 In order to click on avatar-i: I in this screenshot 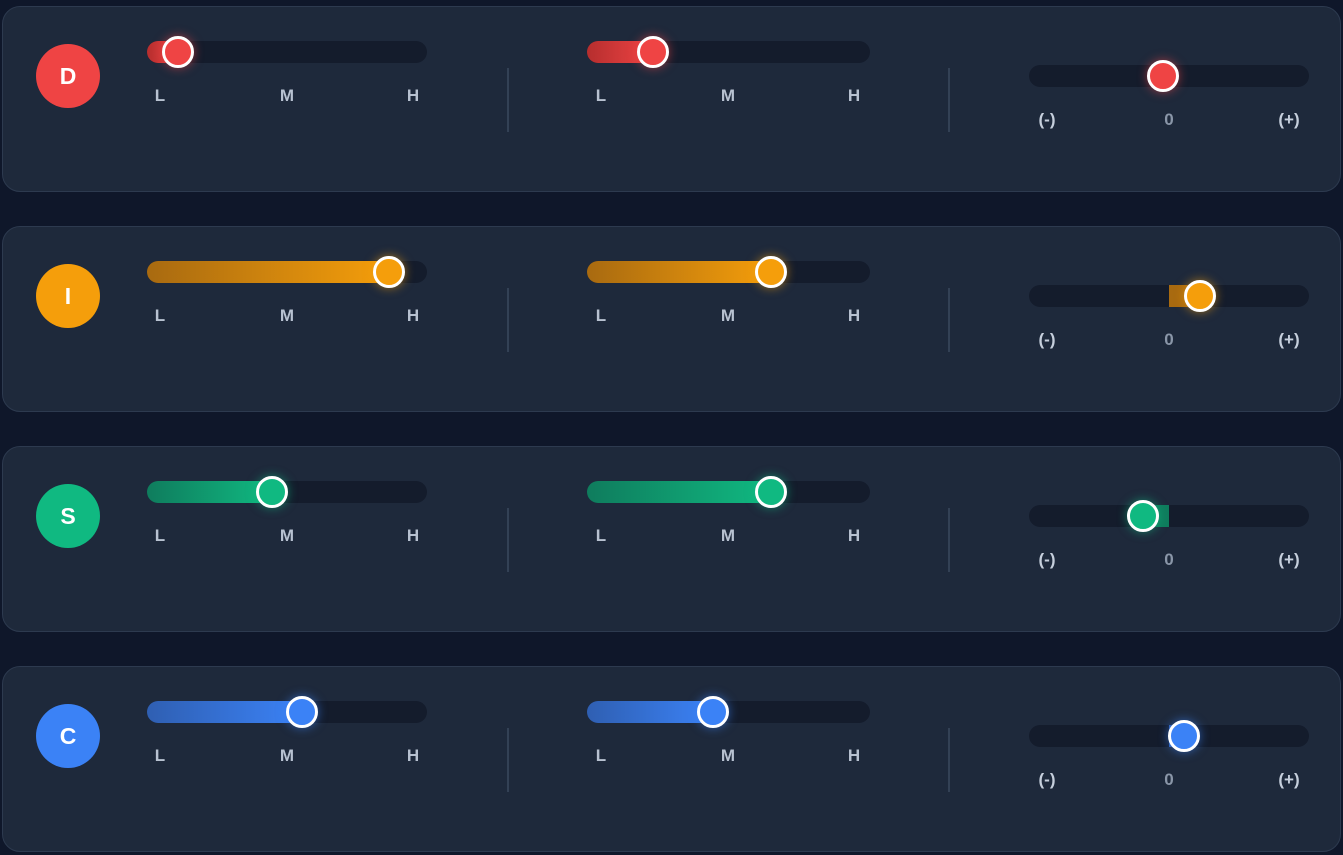, I will do `click(68, 296)`.